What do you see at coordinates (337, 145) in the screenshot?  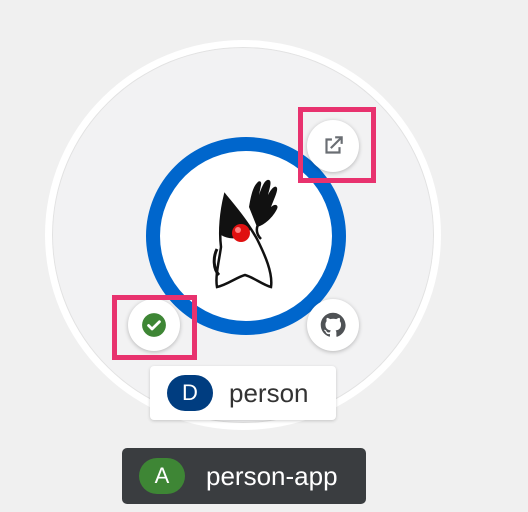 I see `external-link-highlight` at bounding box center [337, 145].